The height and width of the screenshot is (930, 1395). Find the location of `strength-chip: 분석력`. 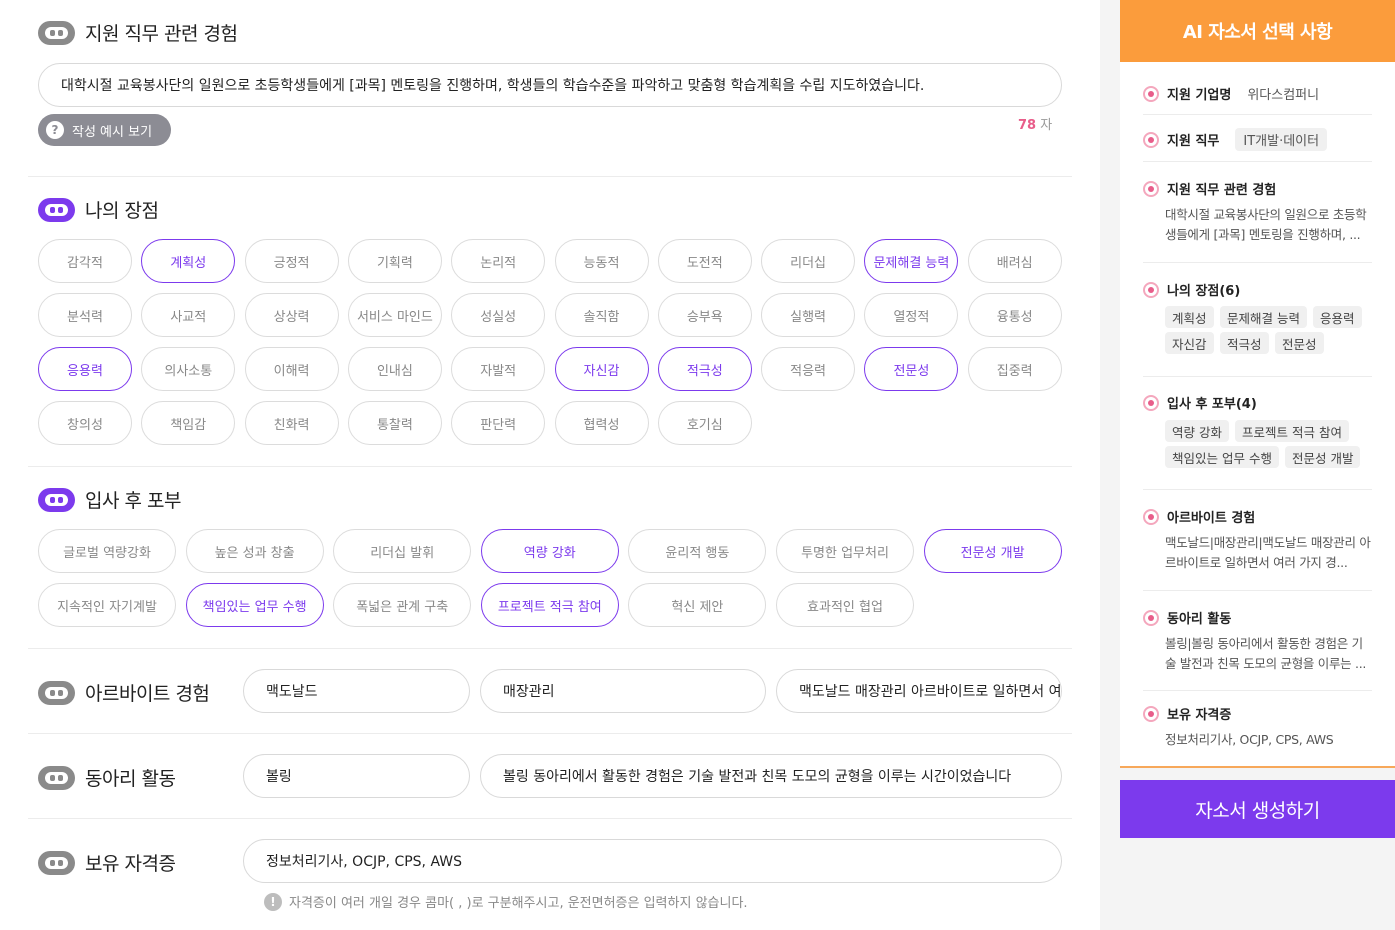

strength-chip: 분석력 is located at coordinates (85, 315).